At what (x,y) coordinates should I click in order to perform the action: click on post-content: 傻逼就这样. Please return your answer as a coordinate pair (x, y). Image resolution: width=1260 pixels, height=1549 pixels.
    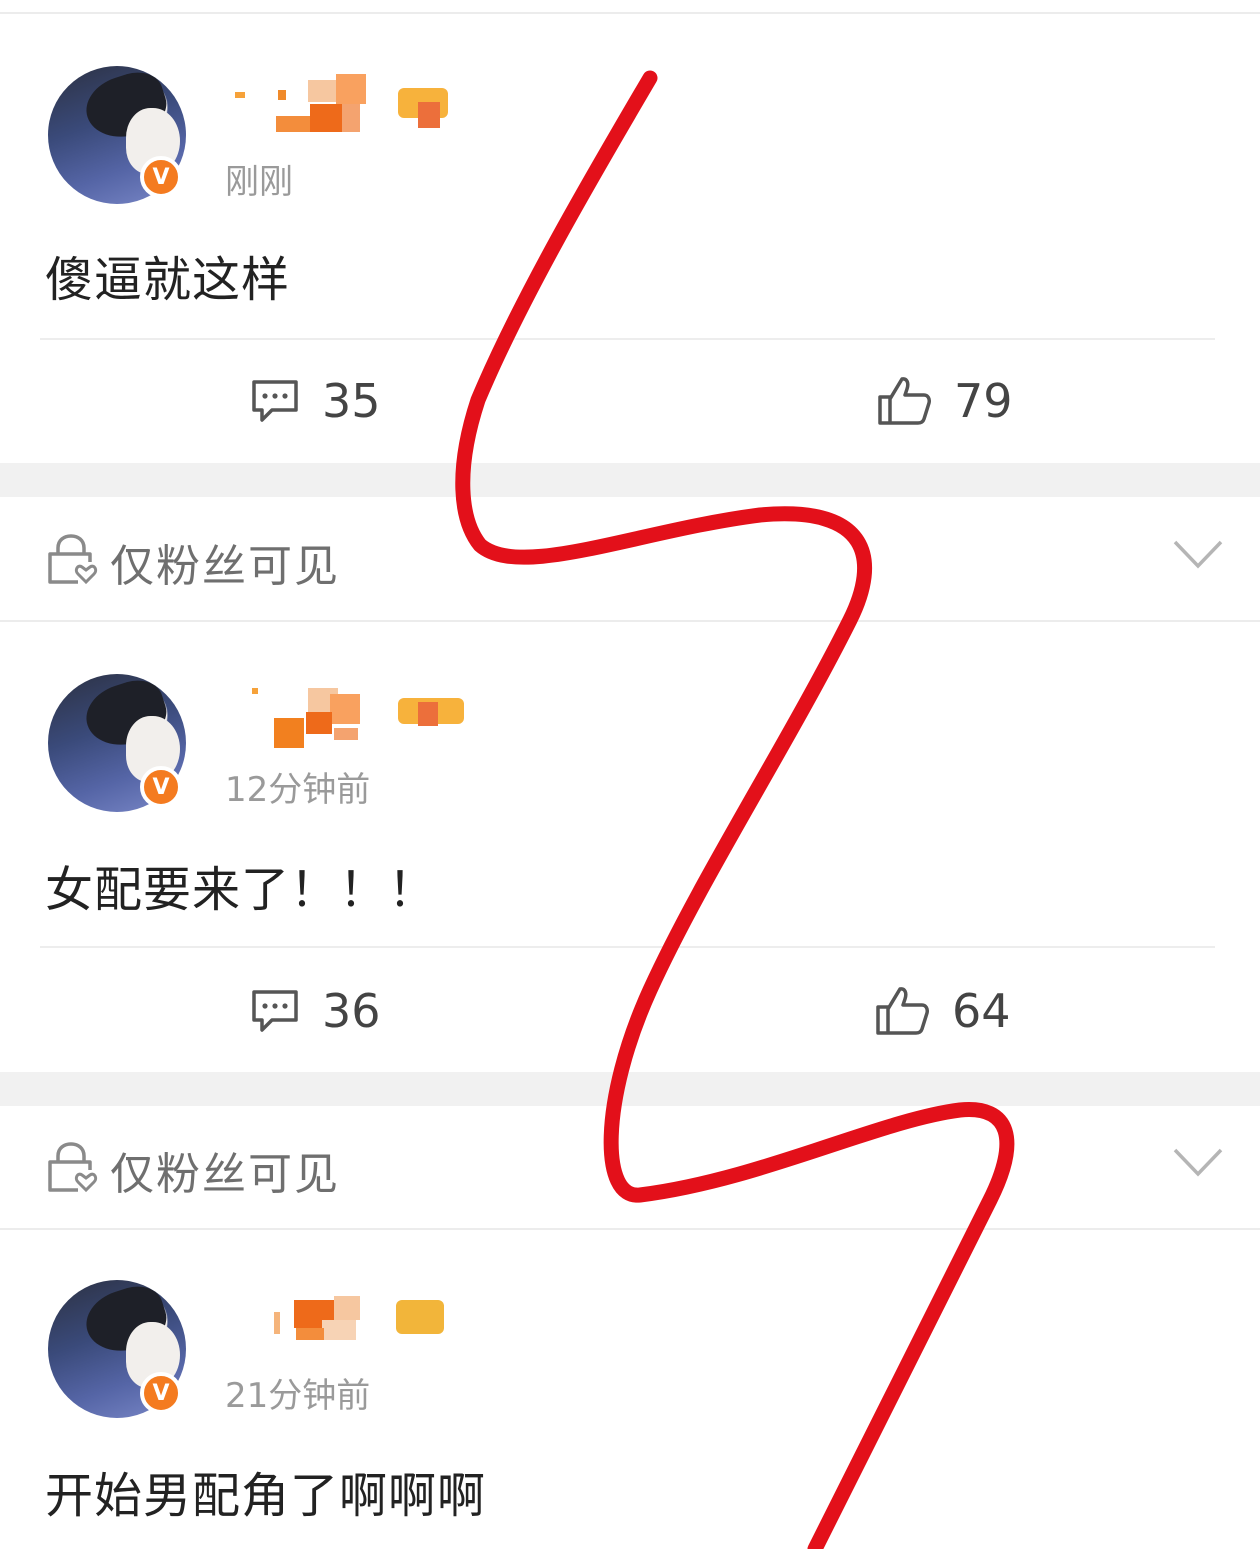
    Looking at the image, I should click on (168, 280).